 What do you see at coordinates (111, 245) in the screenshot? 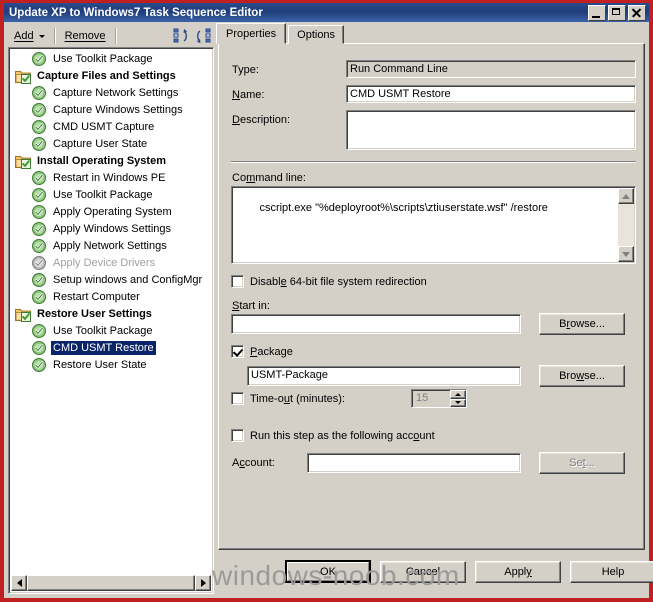
I see `tree-item: Apply Network Settings` at bounding box center [111, 245].